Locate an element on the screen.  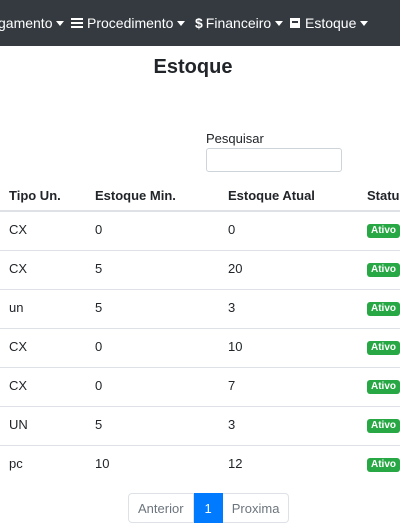
dollar-icon: $ is located at coordinates (199, 23).